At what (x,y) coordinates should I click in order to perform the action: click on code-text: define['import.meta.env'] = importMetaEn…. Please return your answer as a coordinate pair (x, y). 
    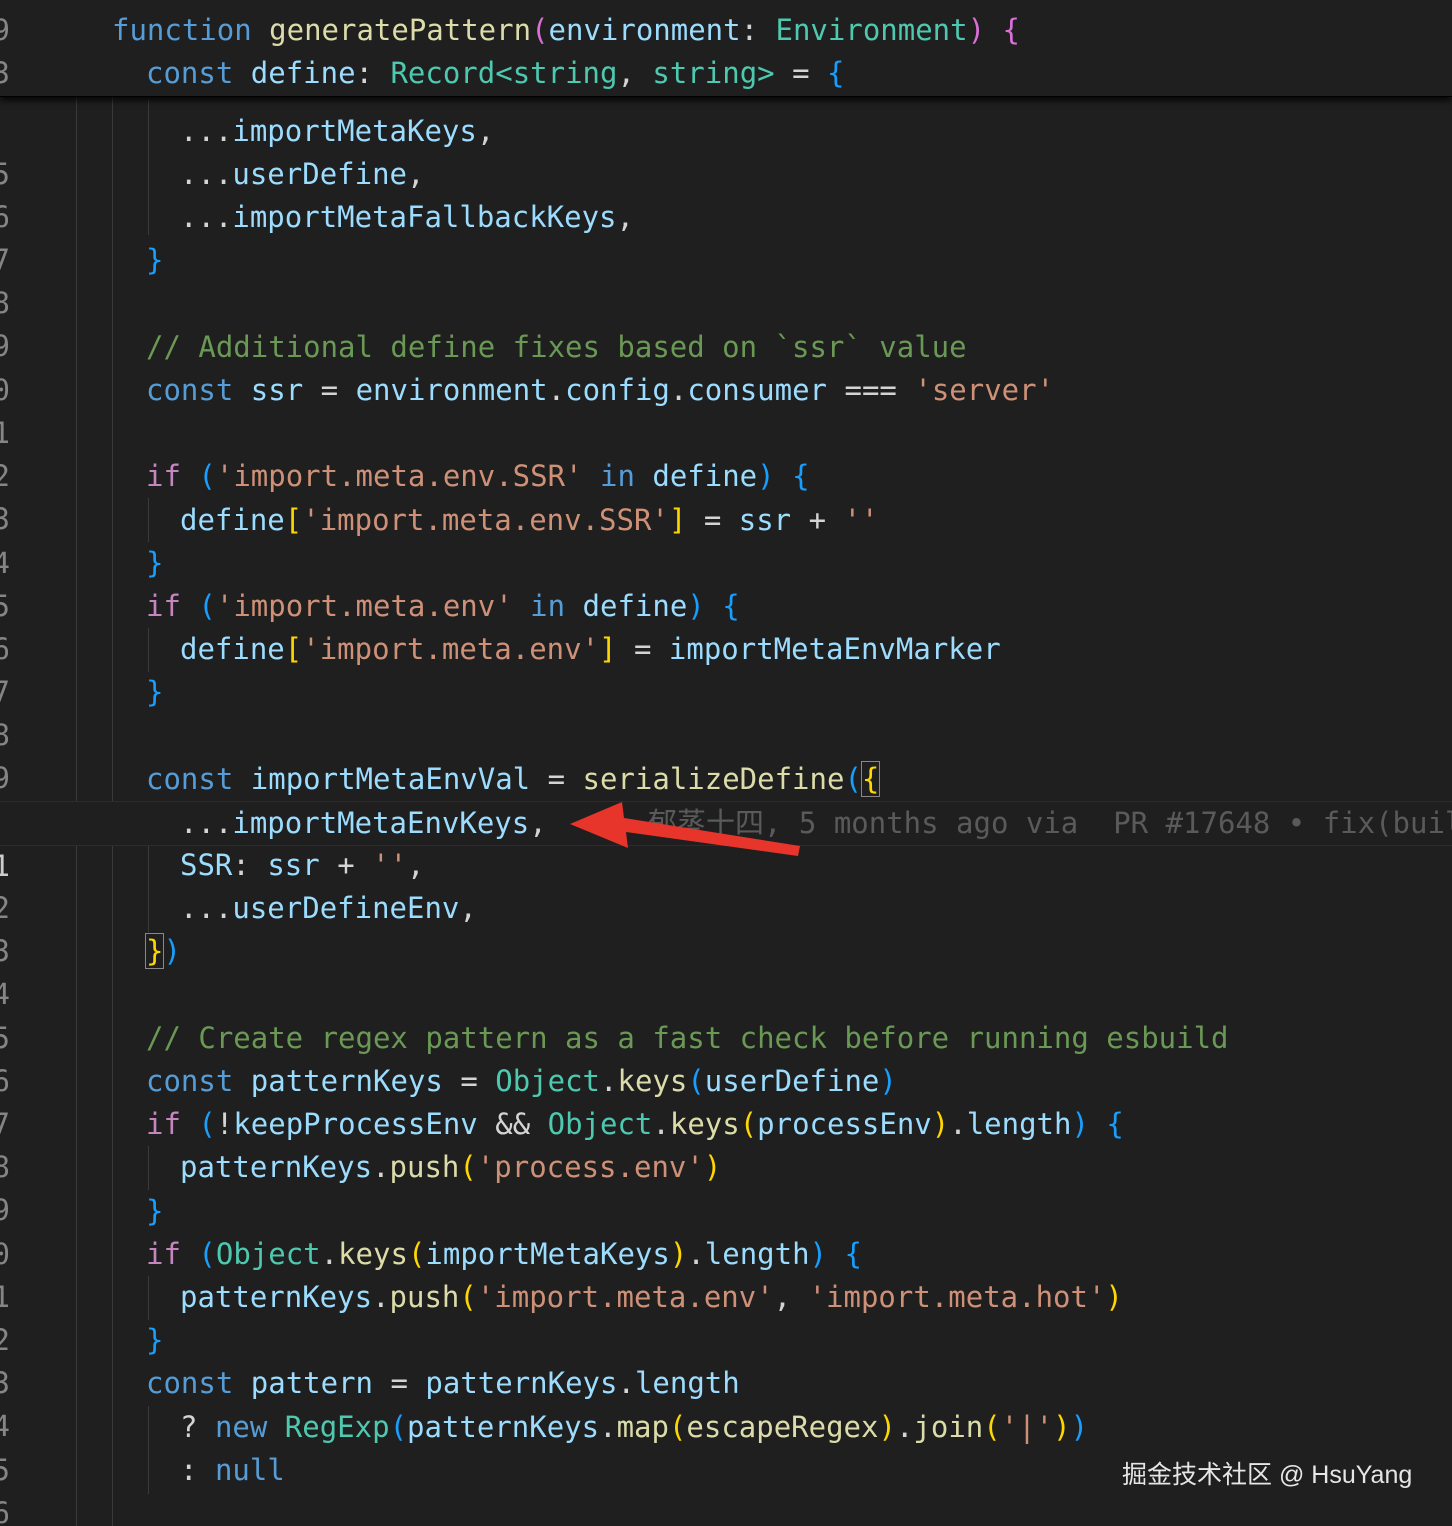
    Looking at the image, I should click on (590, 649).